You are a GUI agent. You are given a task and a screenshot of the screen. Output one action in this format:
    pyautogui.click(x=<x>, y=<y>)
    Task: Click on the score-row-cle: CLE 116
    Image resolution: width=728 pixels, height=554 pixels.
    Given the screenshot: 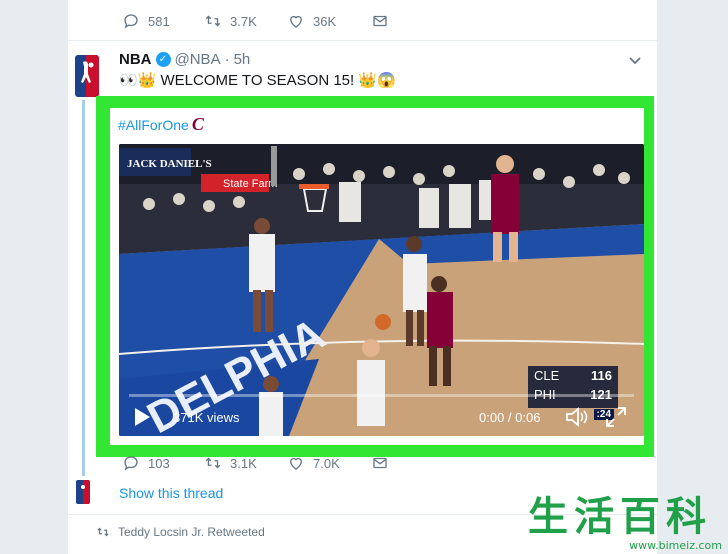 What is the action you would take?
    pyautogui.click(x=573, y=375)
    